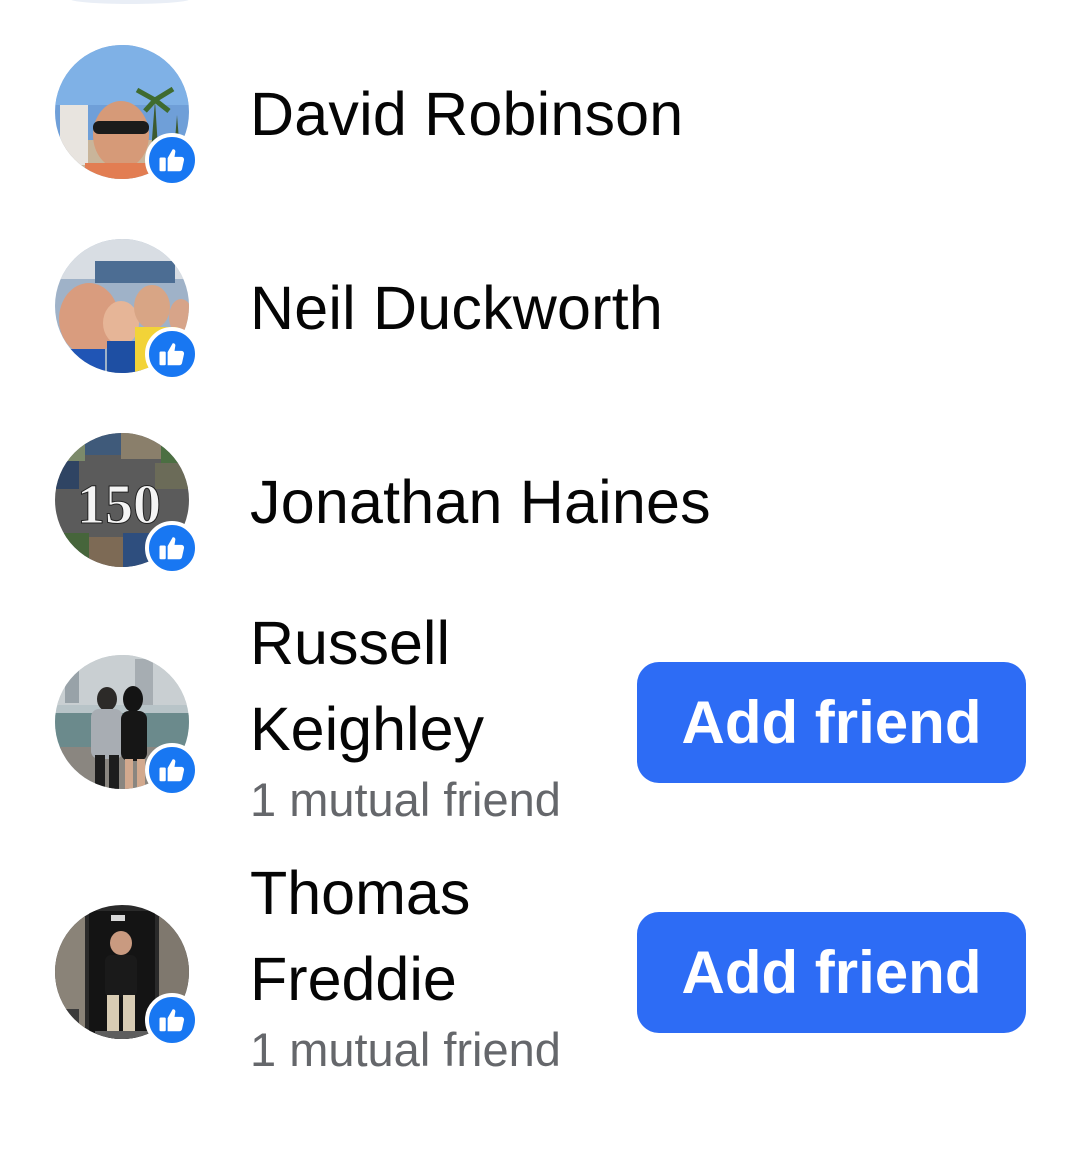  I want to click on avatar: 150, so click(127, 504).